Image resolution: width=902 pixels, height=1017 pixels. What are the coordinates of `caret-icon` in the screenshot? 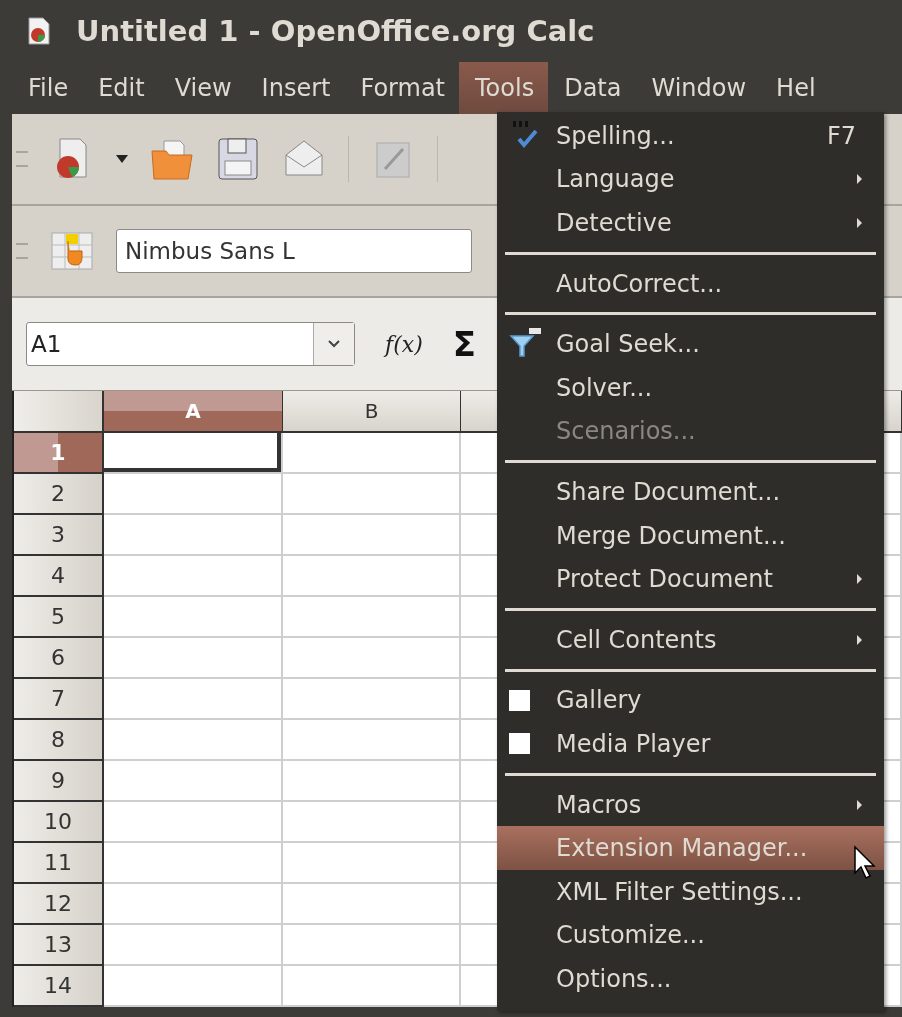 It's located at (122, 159).